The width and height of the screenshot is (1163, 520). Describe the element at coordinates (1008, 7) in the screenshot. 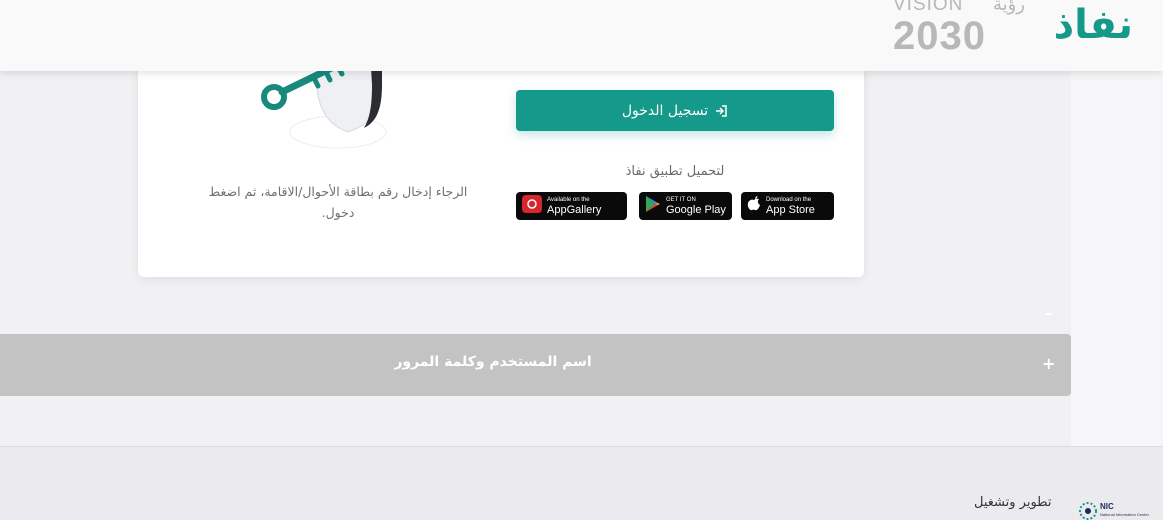

I see `vision-arabic: رؤية` at that location.